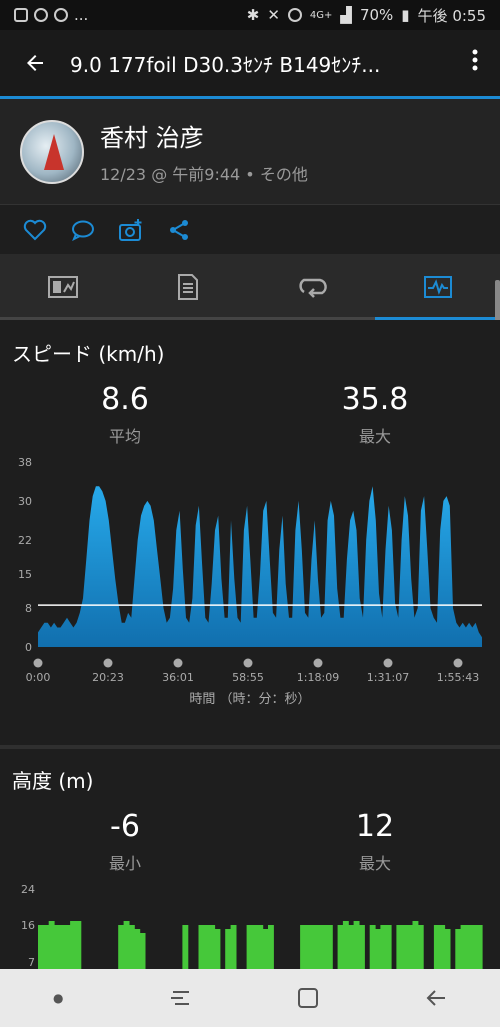  I want to click on altitude-chart: 7 16 24, so click(250, 924).